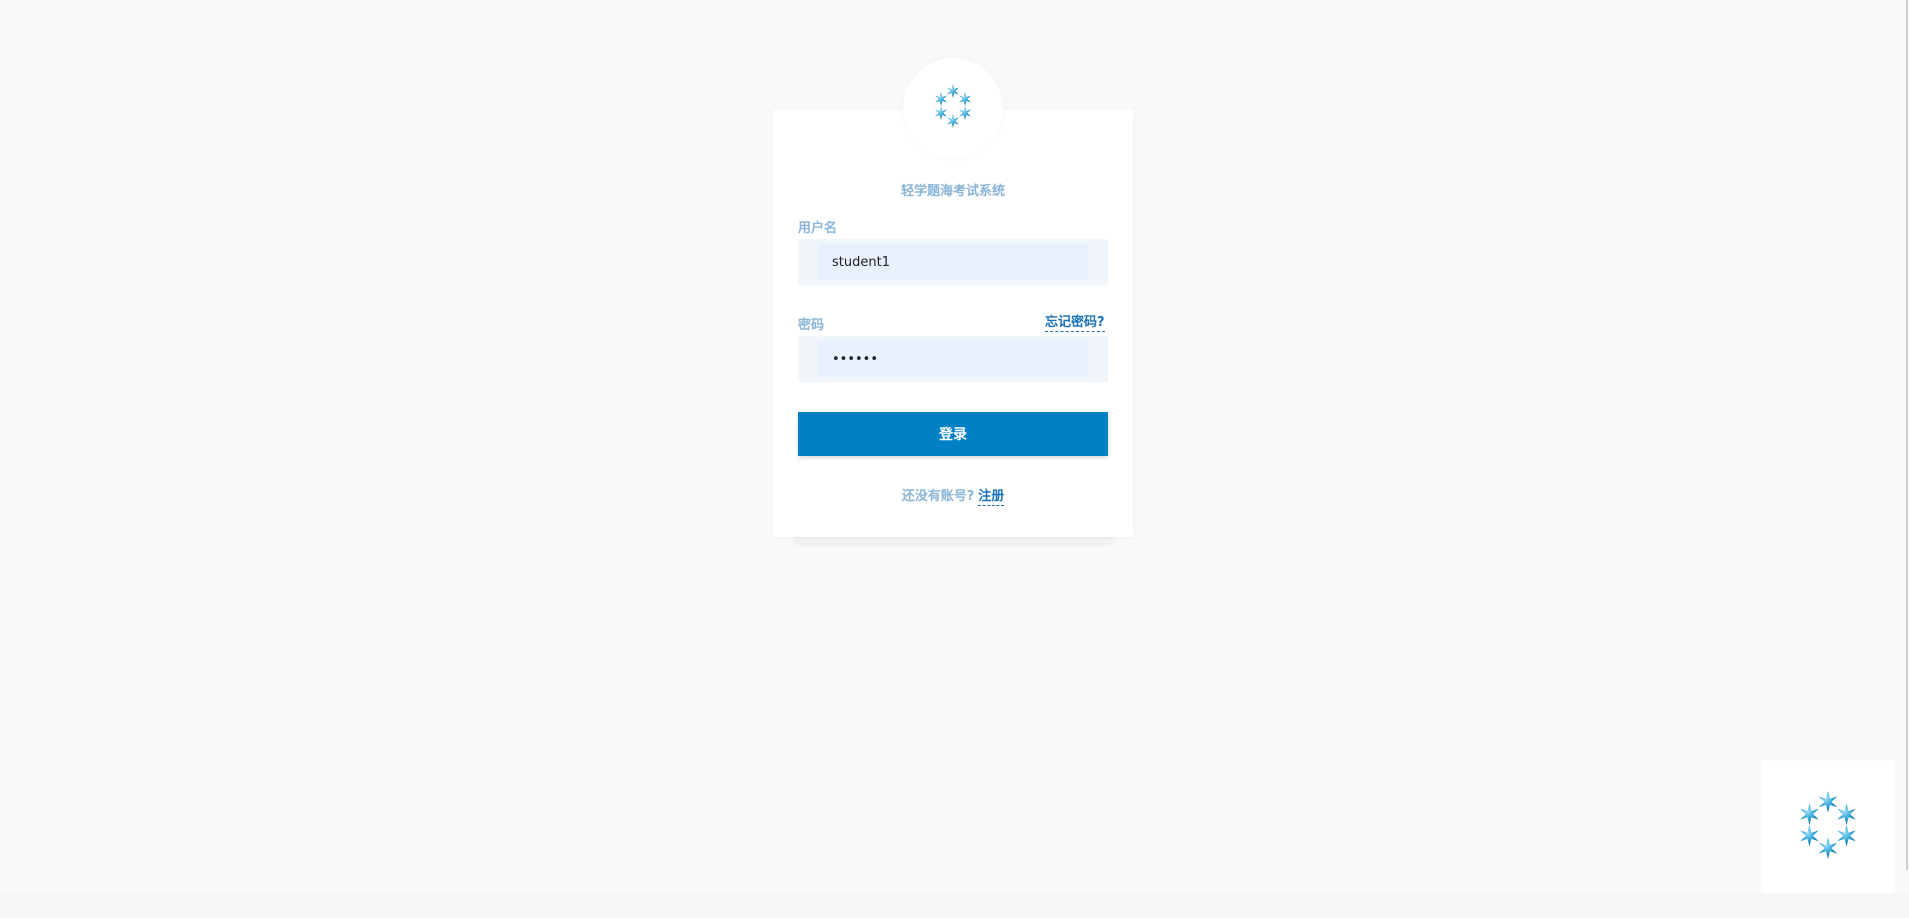 The image size is (1909, 918). I want to click on password-input, so click(953, 359).